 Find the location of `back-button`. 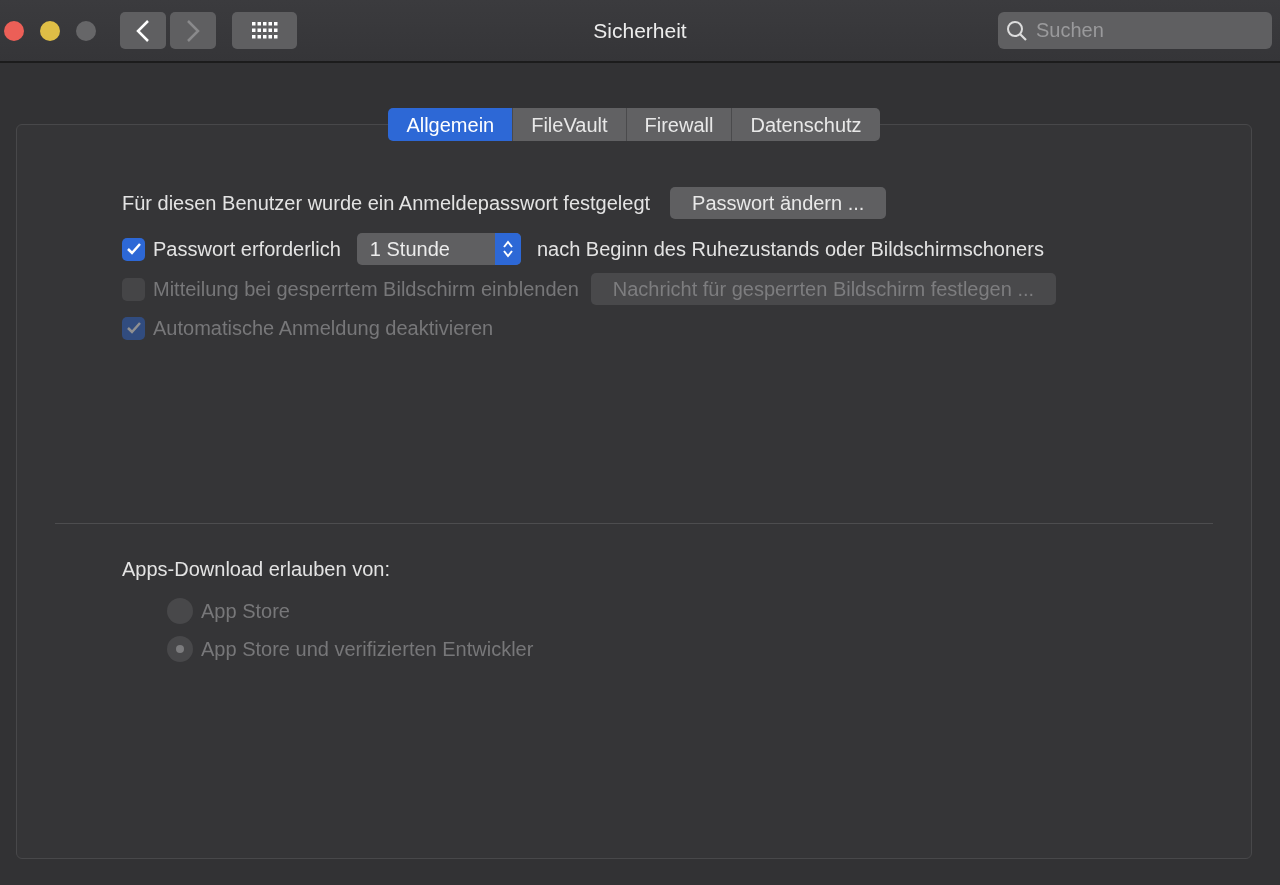

back-button is located at coordinates (143, 30).